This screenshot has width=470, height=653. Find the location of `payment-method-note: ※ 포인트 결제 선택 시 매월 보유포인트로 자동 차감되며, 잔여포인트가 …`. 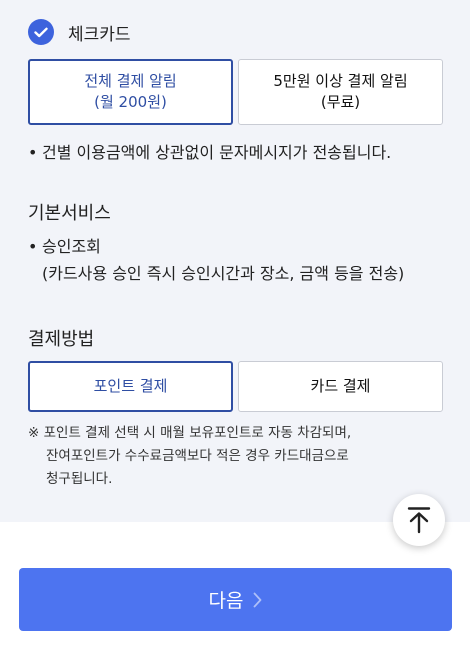

payment-method-note: ※ 포인트 결제 선택 시 매월 보유포인트로 자동 차감되며, 잔여포인트가 … is located at coordinates (190, 456).